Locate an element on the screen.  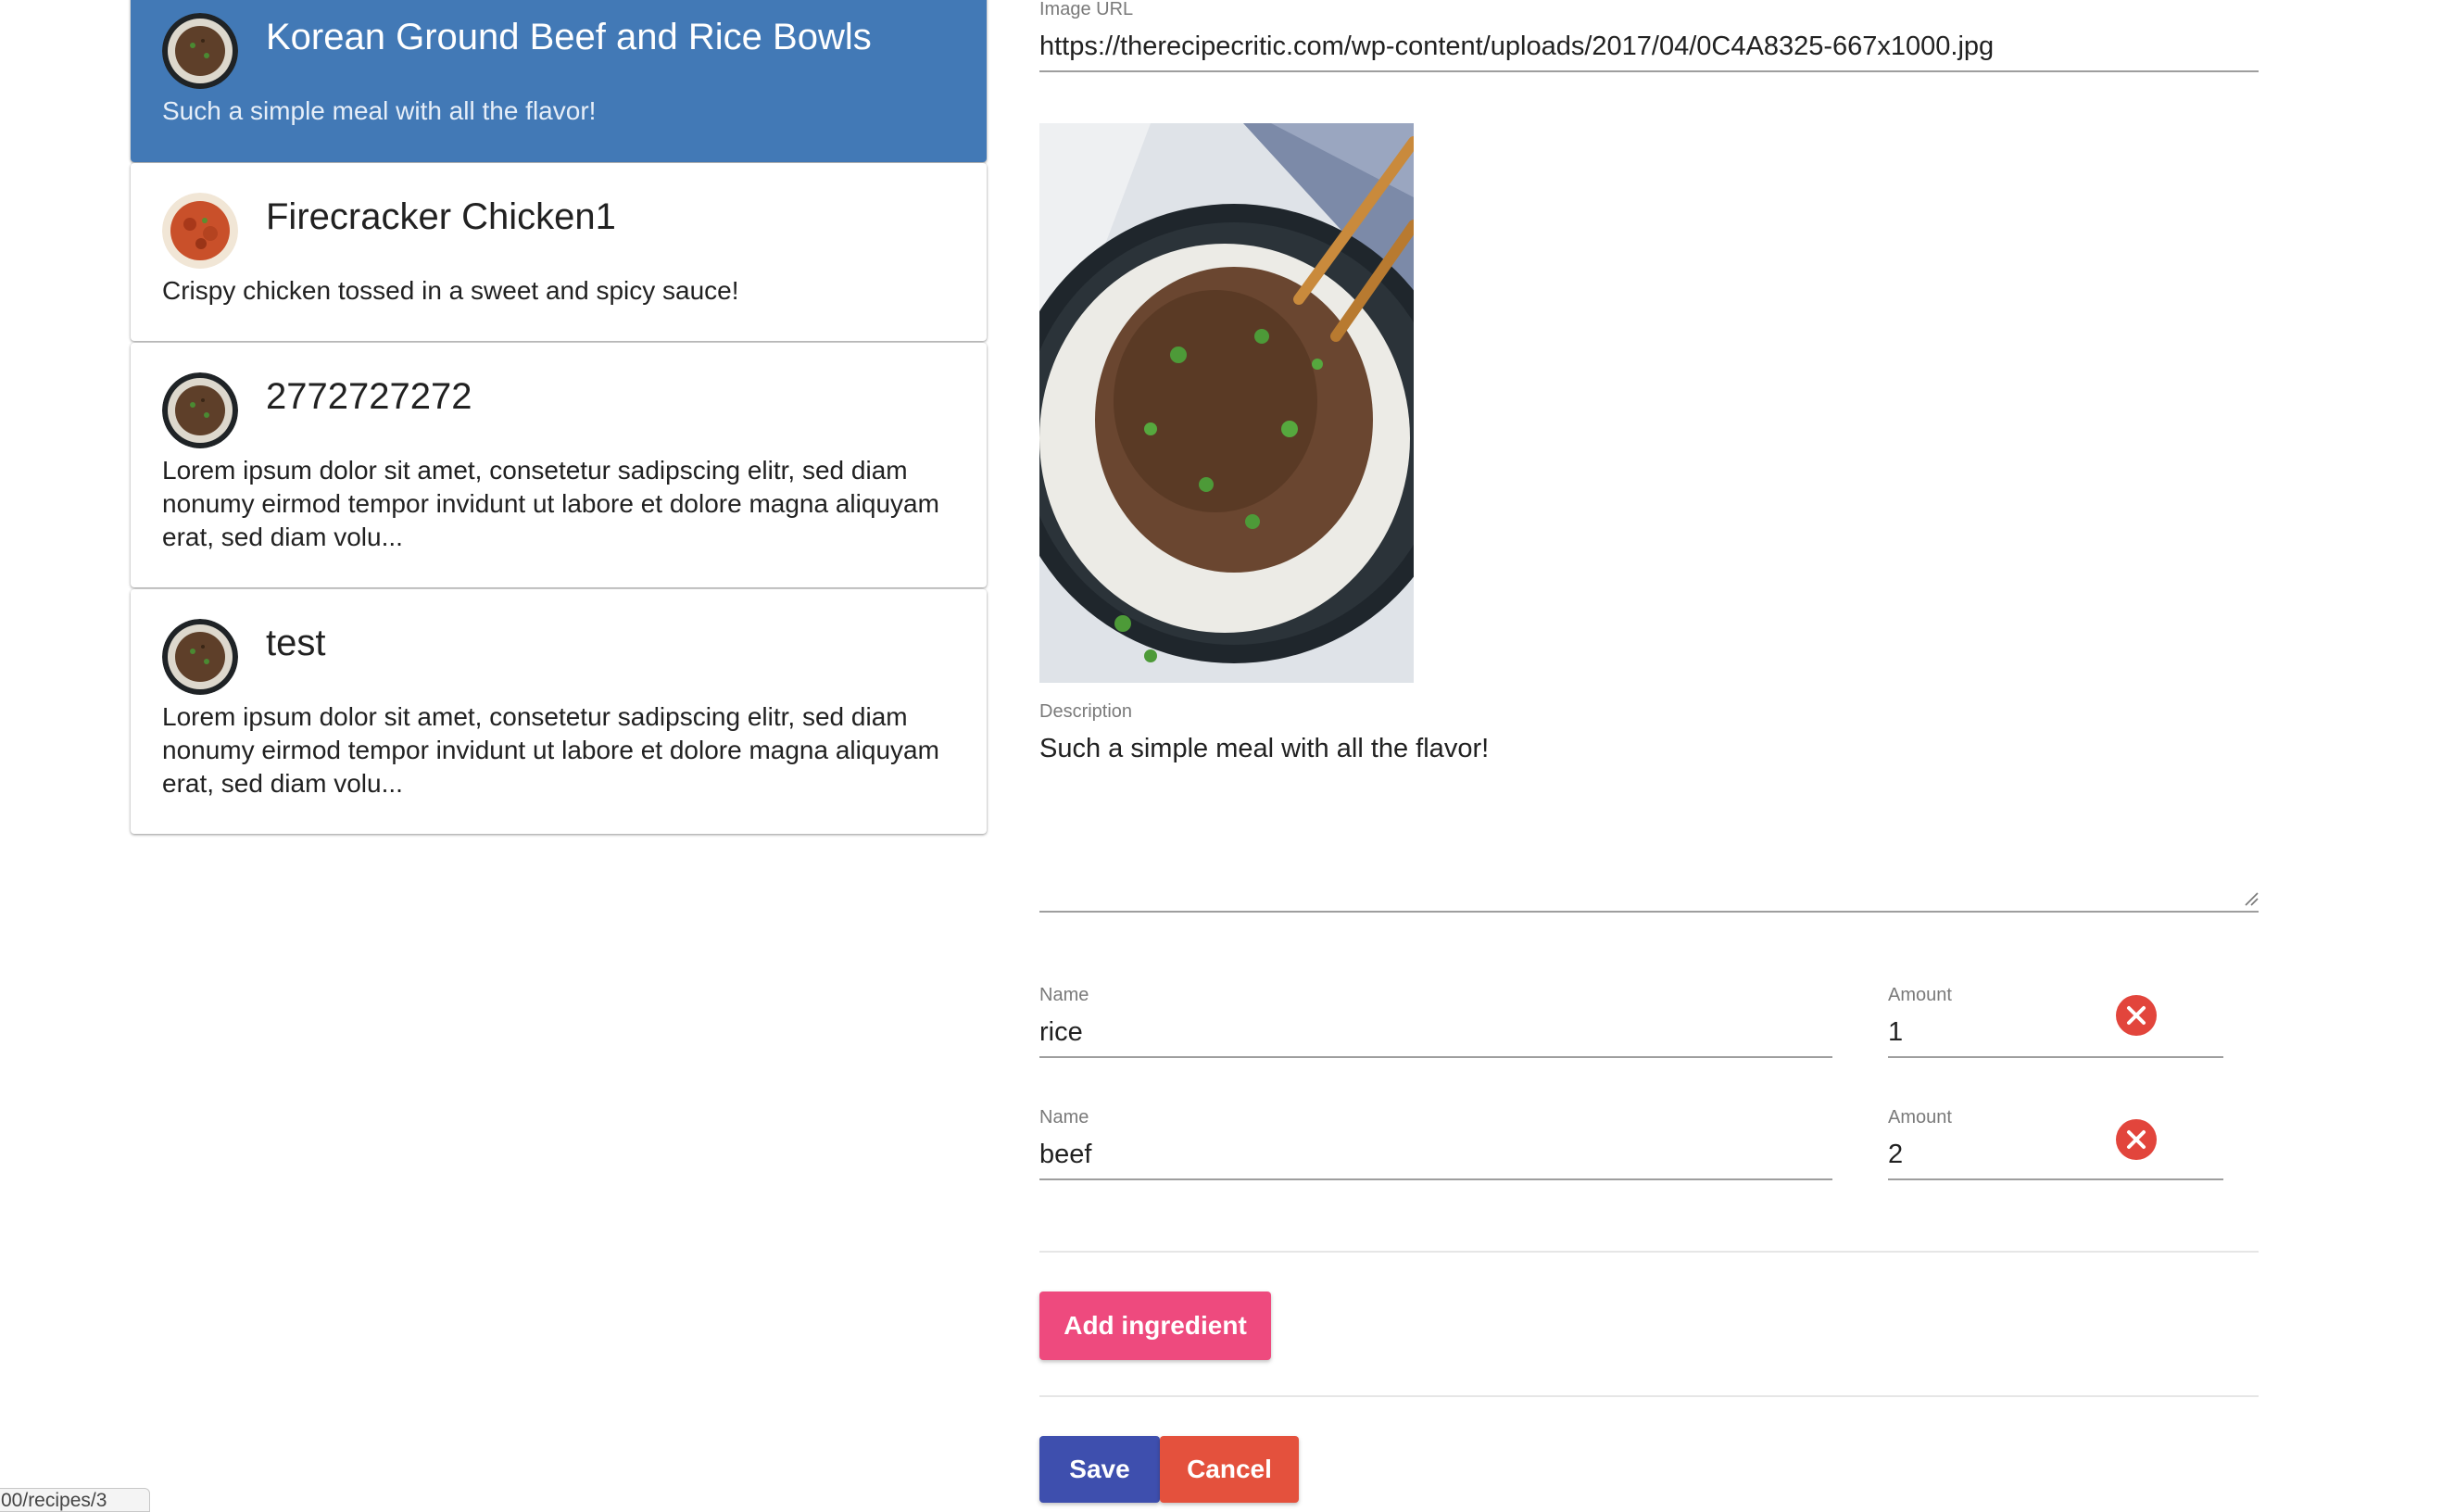
add-ingredient-button: Add ingredient is located at coordinates (1155, 1326).